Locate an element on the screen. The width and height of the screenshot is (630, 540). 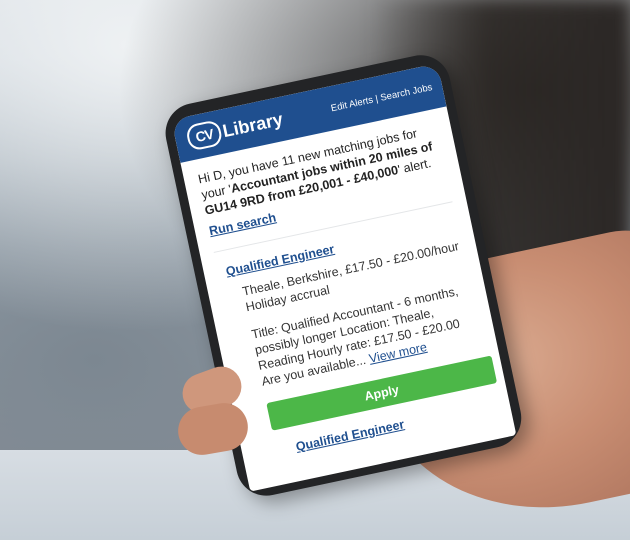
search-jobs-link: Search Jobs is located at coordinates (406, 93).